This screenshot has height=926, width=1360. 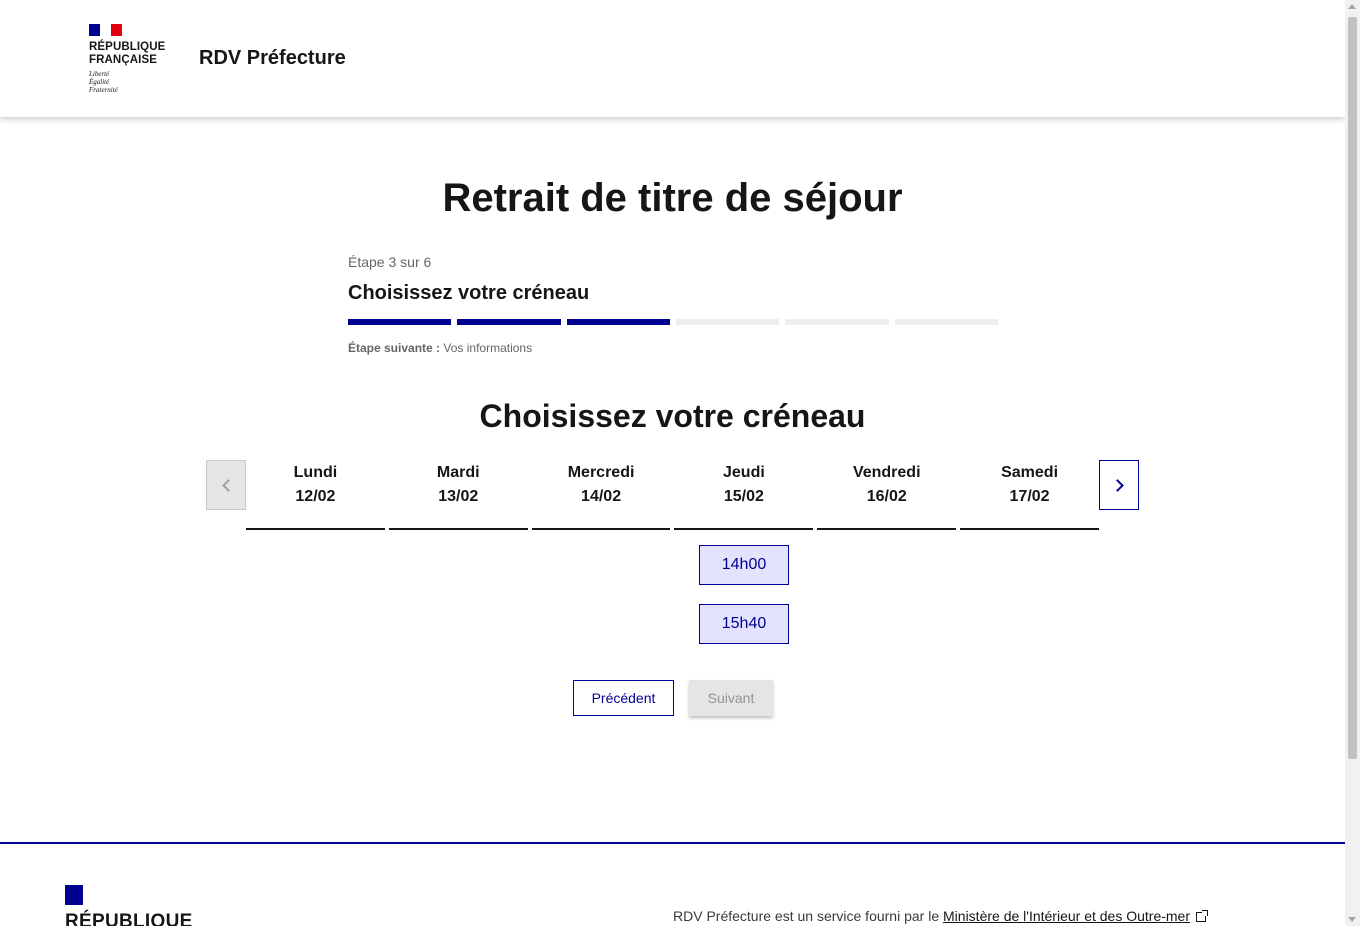 I want to click on day-date: 17/02, so click(x=1029, y=496).